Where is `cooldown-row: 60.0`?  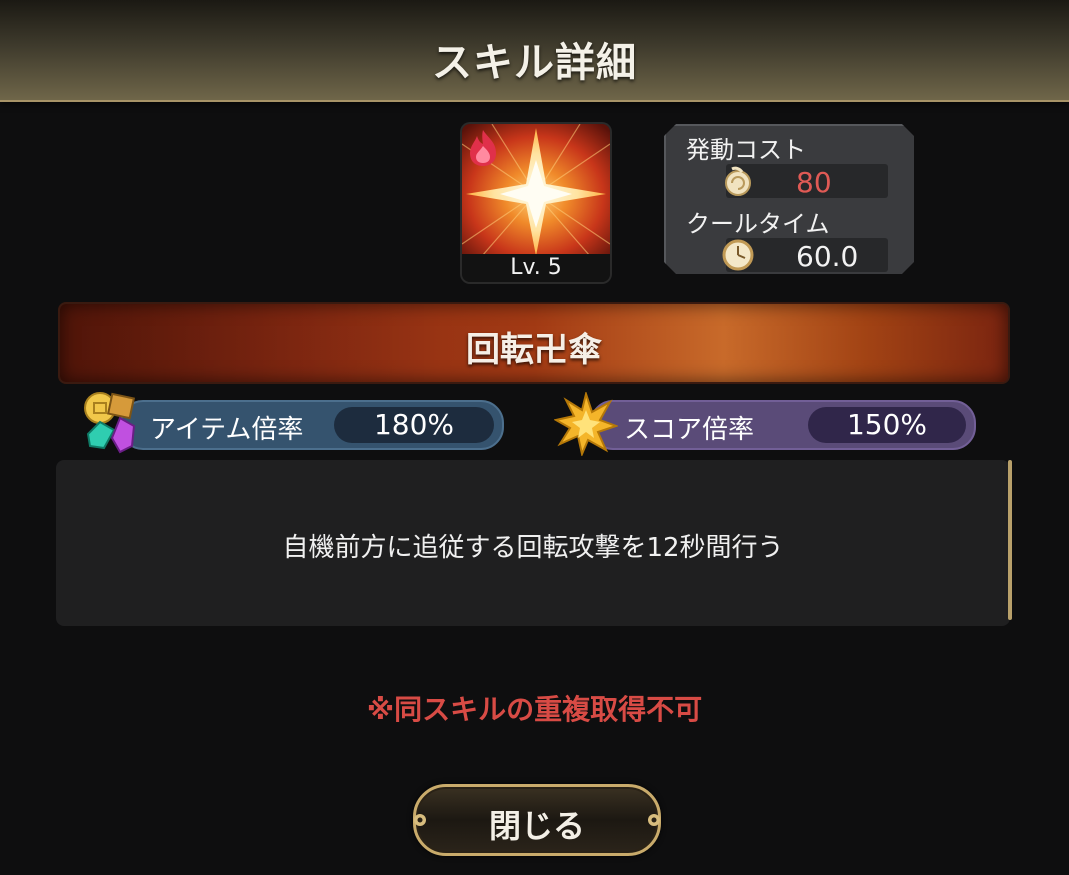 cooldown-row: 60.0 is located at coordinates (805, 255).